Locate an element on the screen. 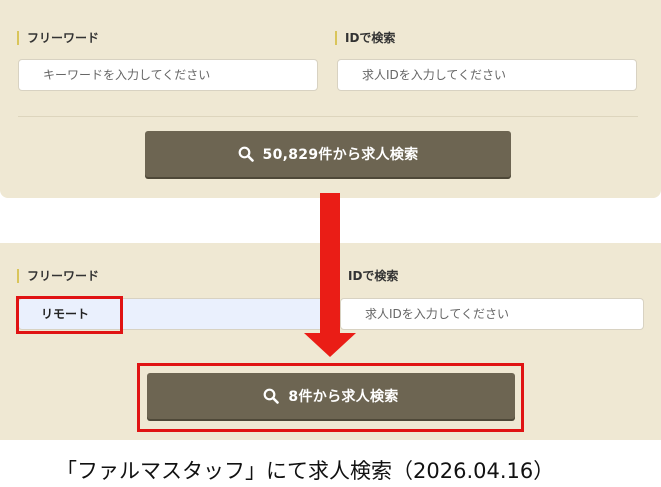 The image size is (661, 487). caption: 「ファルマスタッフ」にて求人検索（2026.04.16） is located at coordinates (305, 471).